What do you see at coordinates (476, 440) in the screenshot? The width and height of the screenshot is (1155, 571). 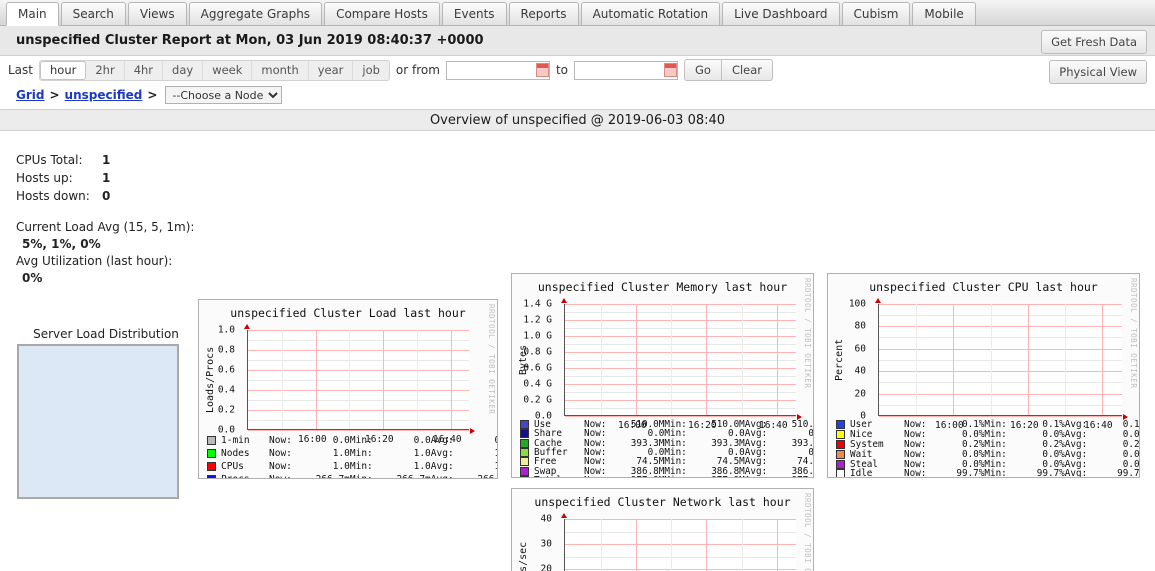 I see `legend-stat-value-avg: 0.0` at bounding box center [476, 440].